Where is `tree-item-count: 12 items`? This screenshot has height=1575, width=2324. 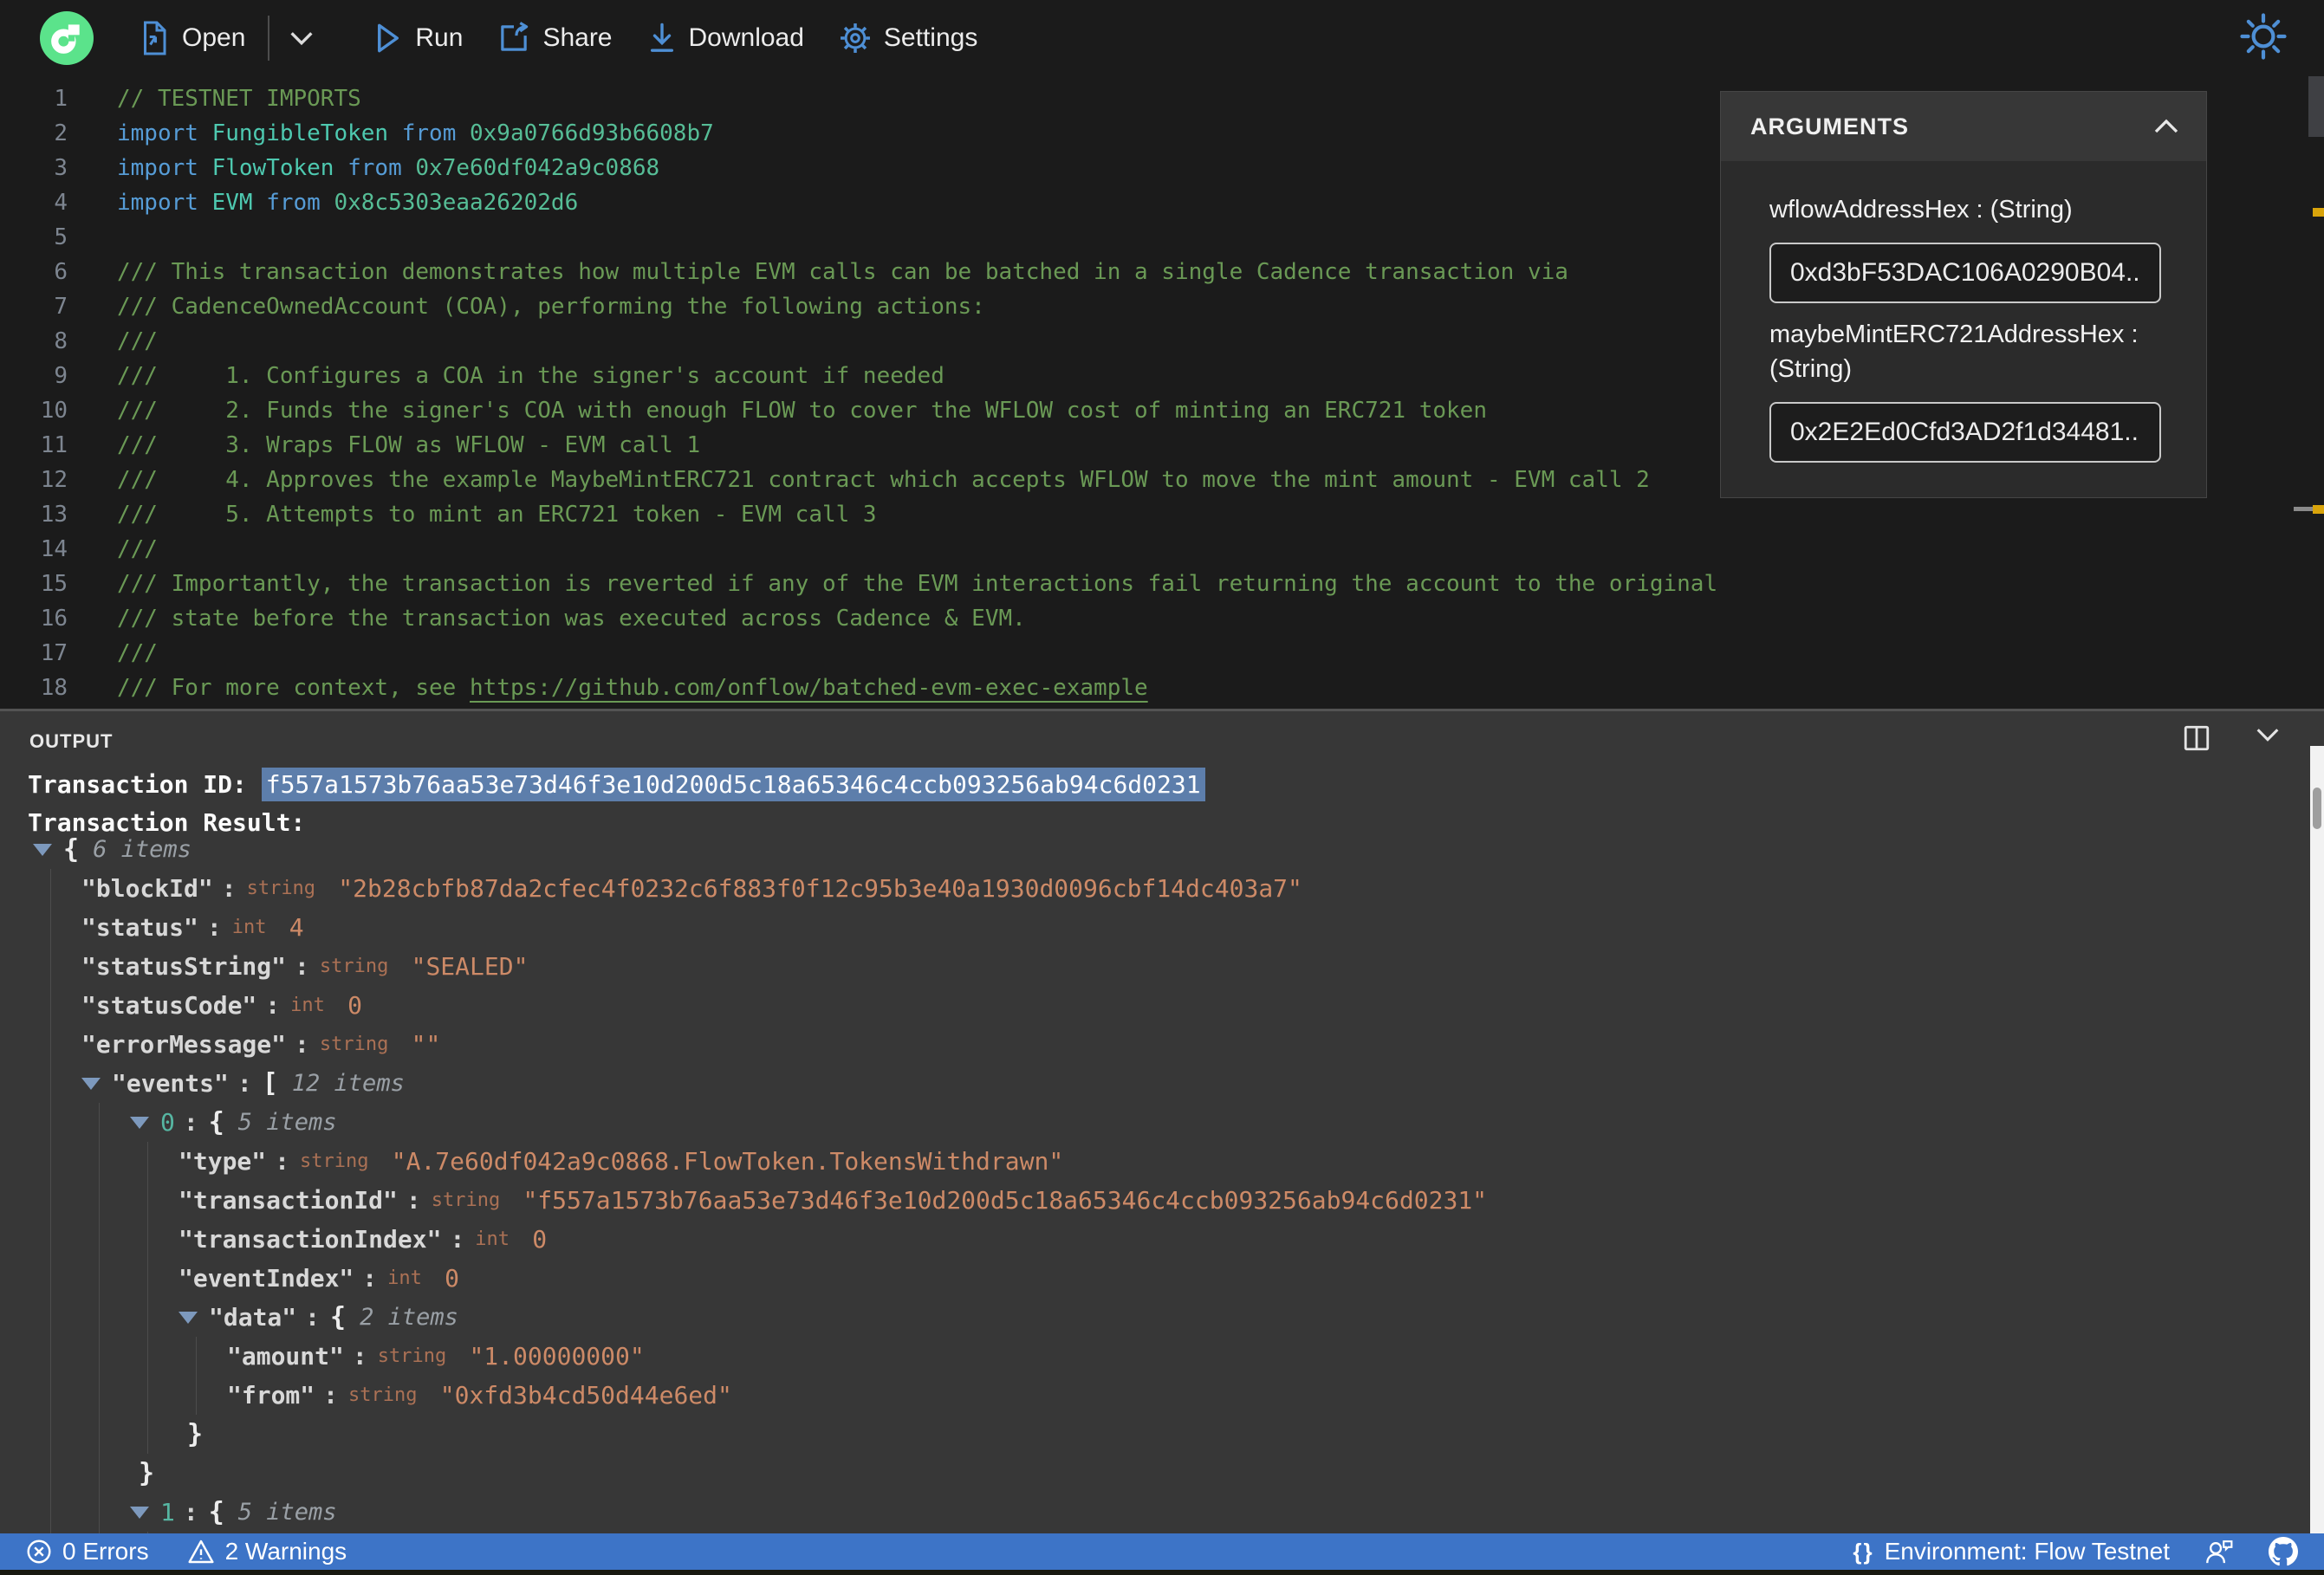
tree-item-count: 12 items is located at coordinates (348, 1083).